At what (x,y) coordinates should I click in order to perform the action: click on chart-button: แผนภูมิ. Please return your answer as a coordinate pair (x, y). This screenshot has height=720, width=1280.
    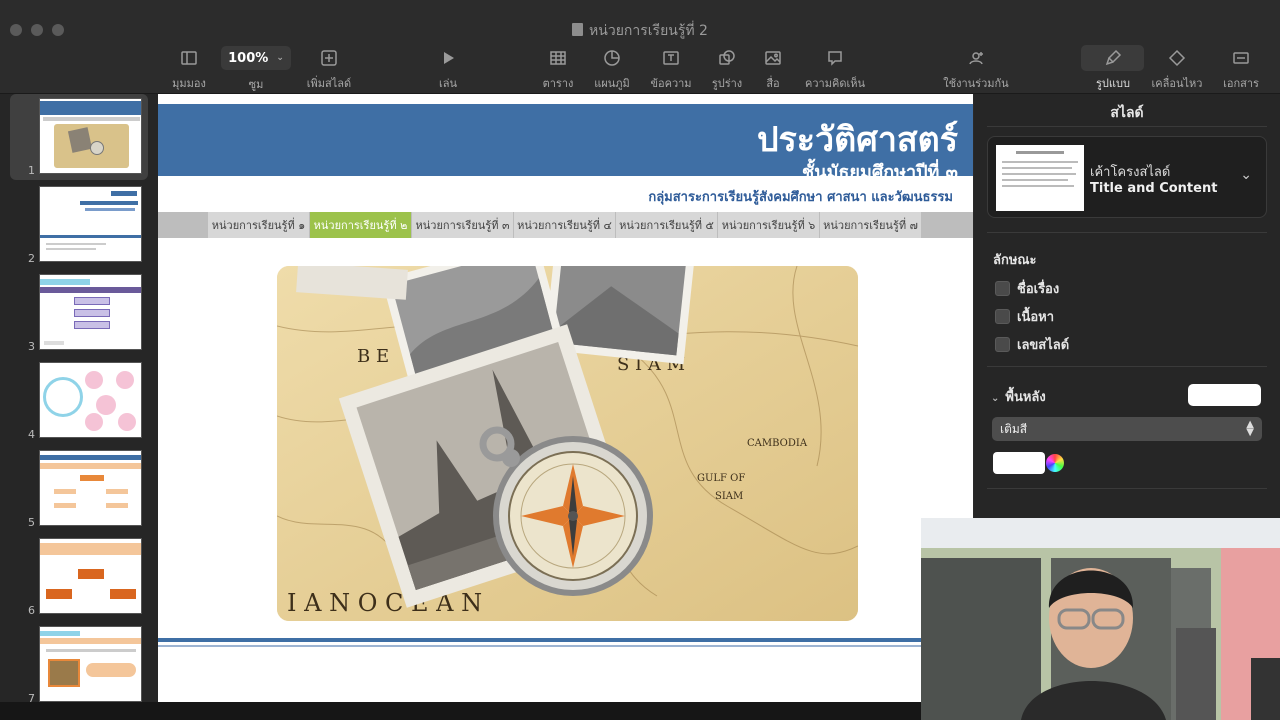
    Looking at the image, I should click on (612, 70).